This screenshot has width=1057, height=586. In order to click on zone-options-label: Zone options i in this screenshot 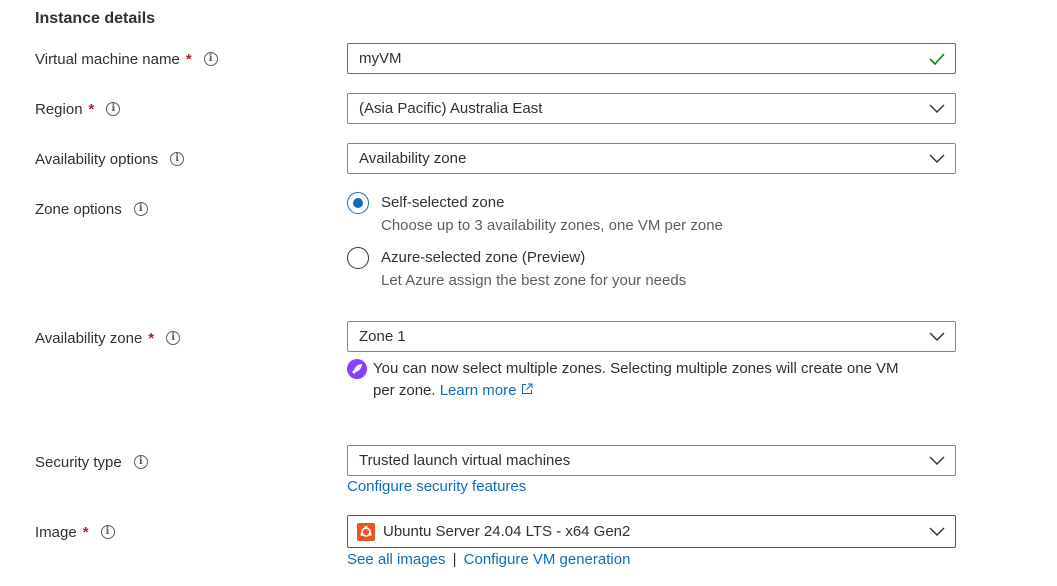, I will do `click(91, 209)`.